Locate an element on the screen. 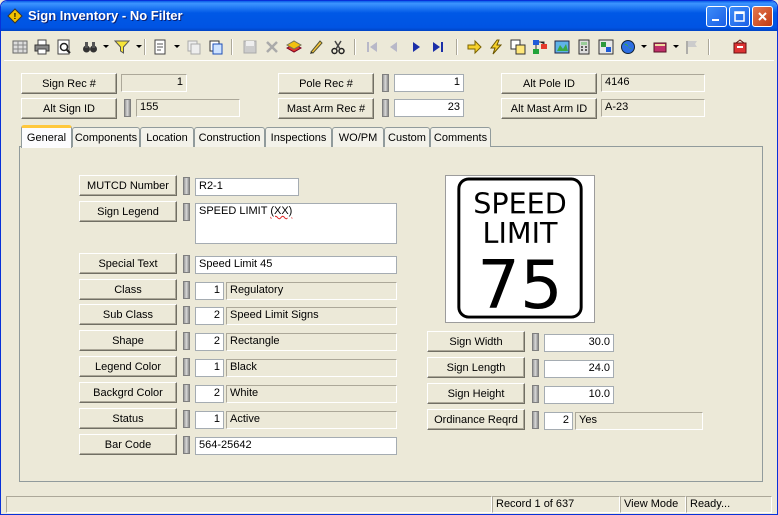 The height and width of the screenshot is (515, 778). close-button is located at coordinates (762, 16).